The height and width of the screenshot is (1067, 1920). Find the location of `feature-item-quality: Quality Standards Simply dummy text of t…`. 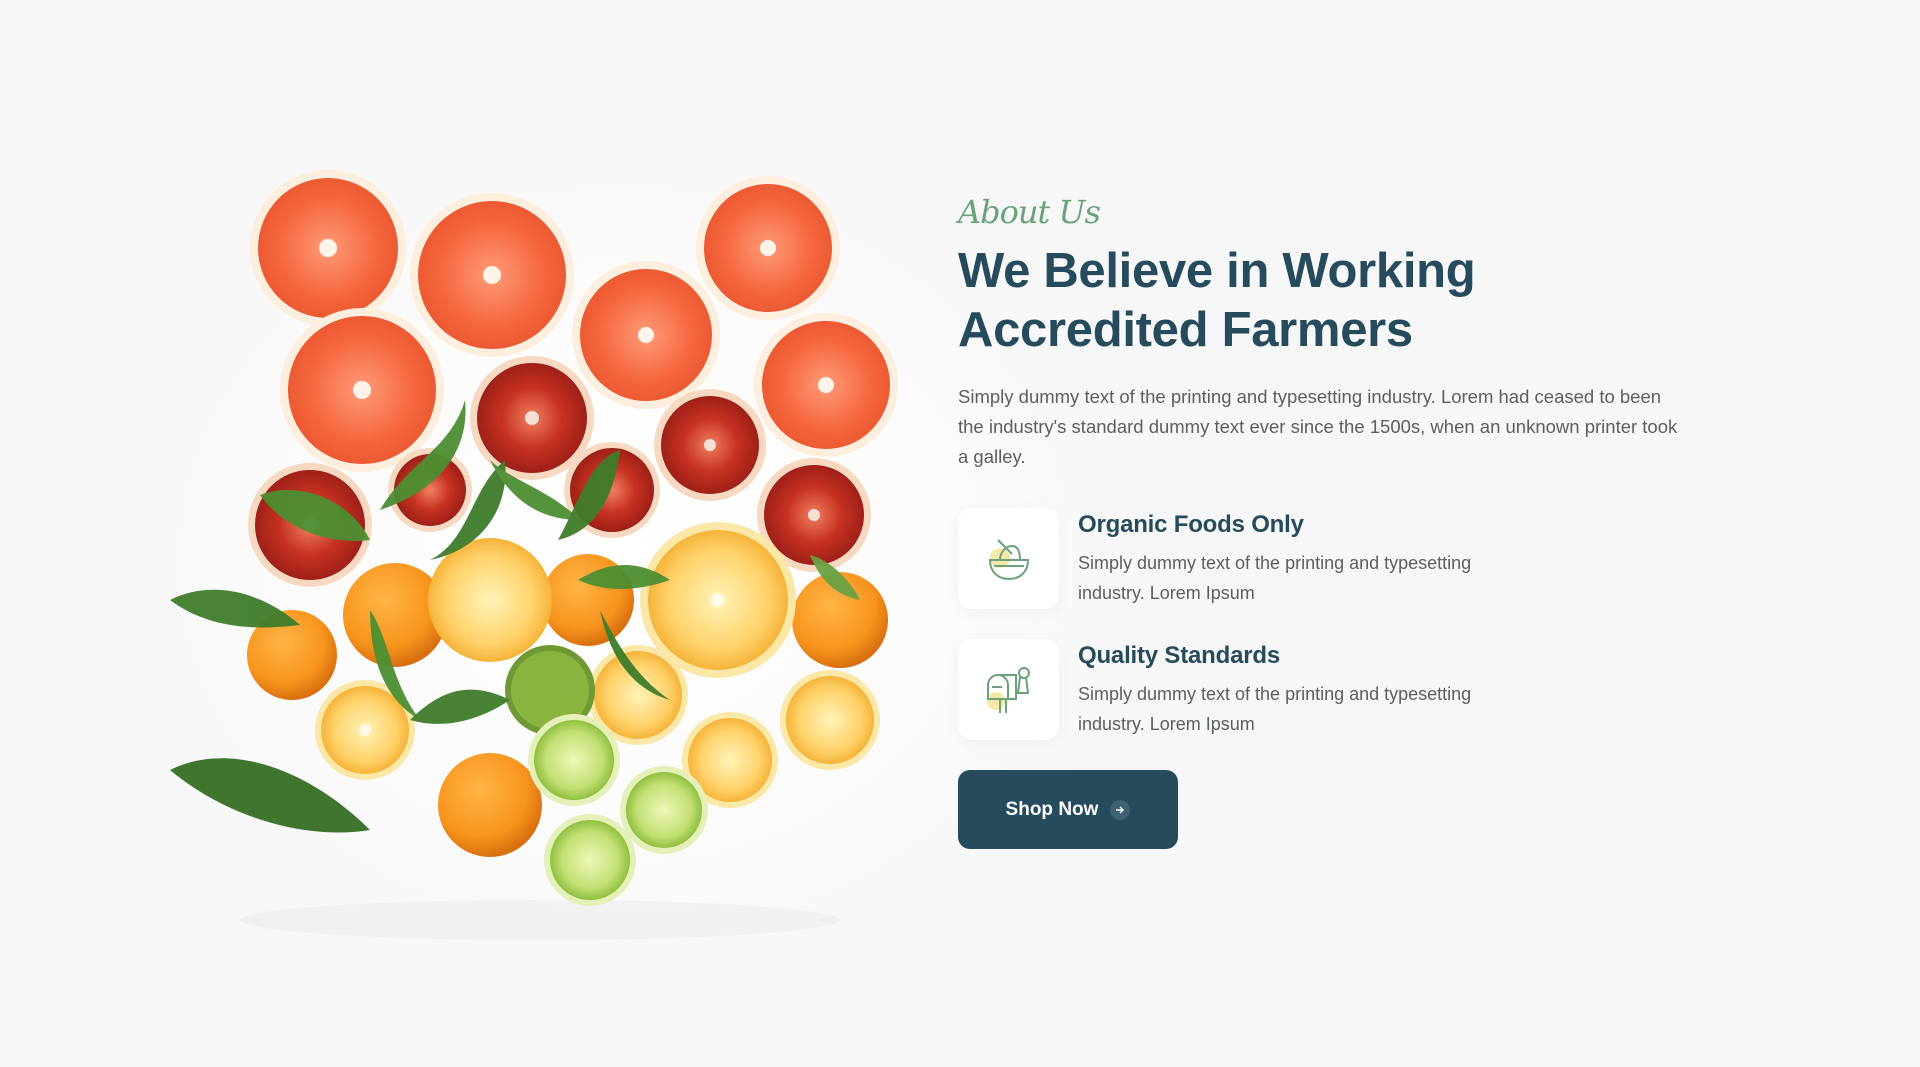

feature-item-quality: Quality Standards Simply dummy text of t… is located at coordinates (1318, 690).